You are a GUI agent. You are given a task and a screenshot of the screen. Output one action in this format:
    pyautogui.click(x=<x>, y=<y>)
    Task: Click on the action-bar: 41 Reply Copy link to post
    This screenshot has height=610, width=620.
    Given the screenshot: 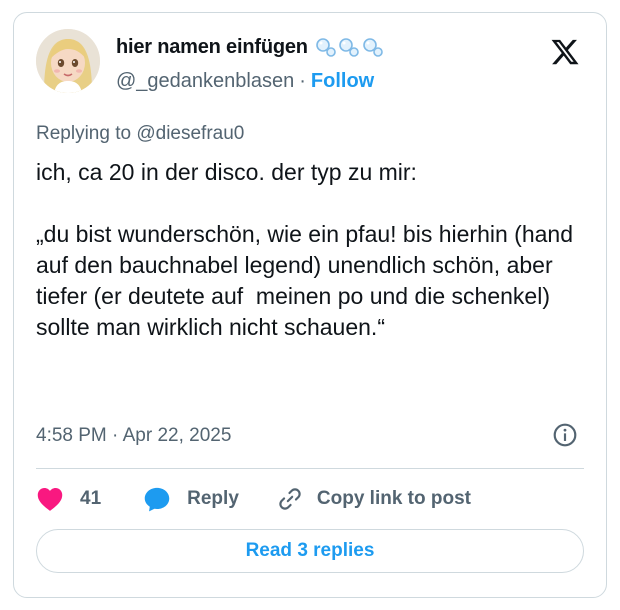 What is the action you would take?
    pyautogui.click(x=253, y=499)
    